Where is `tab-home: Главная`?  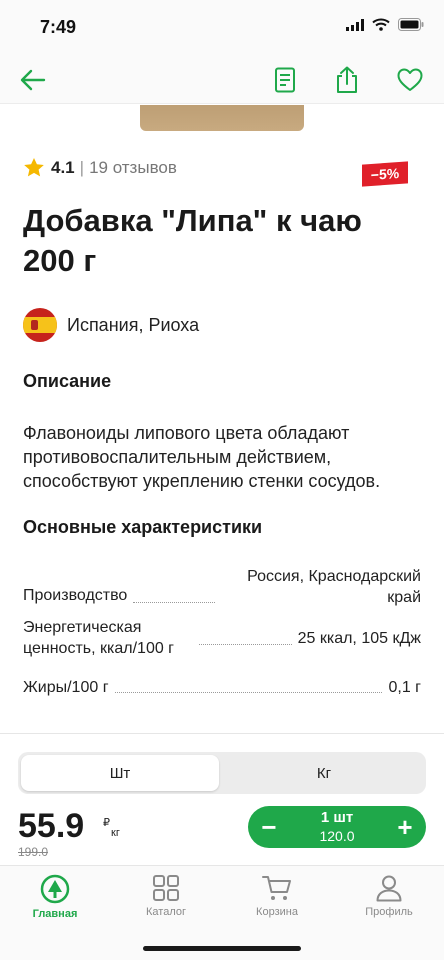 tab-home: Главная is located at coordinates (55, 897).